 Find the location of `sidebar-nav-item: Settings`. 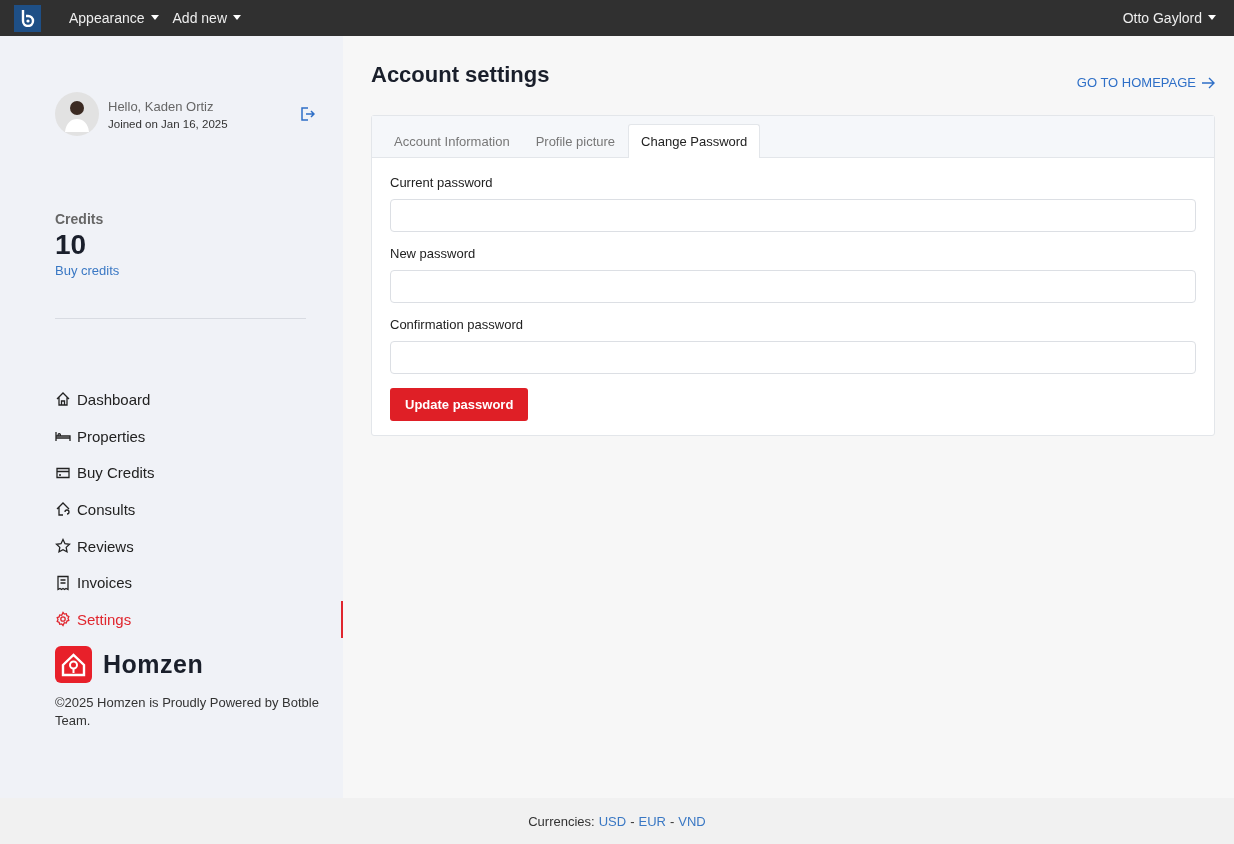

sidebar-nav-item: Settings is located at coordinates (199, 619).